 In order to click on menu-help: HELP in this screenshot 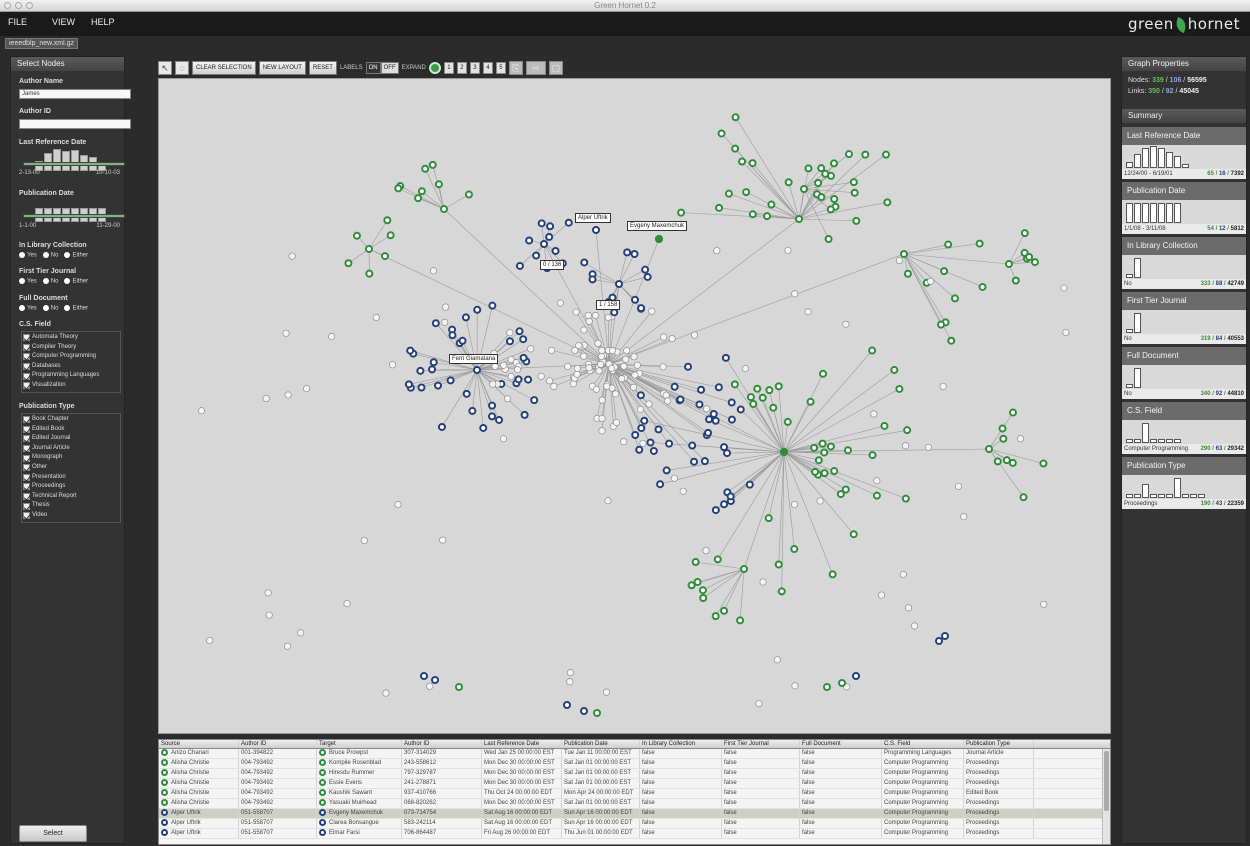, I will do `click(103, 22)`.